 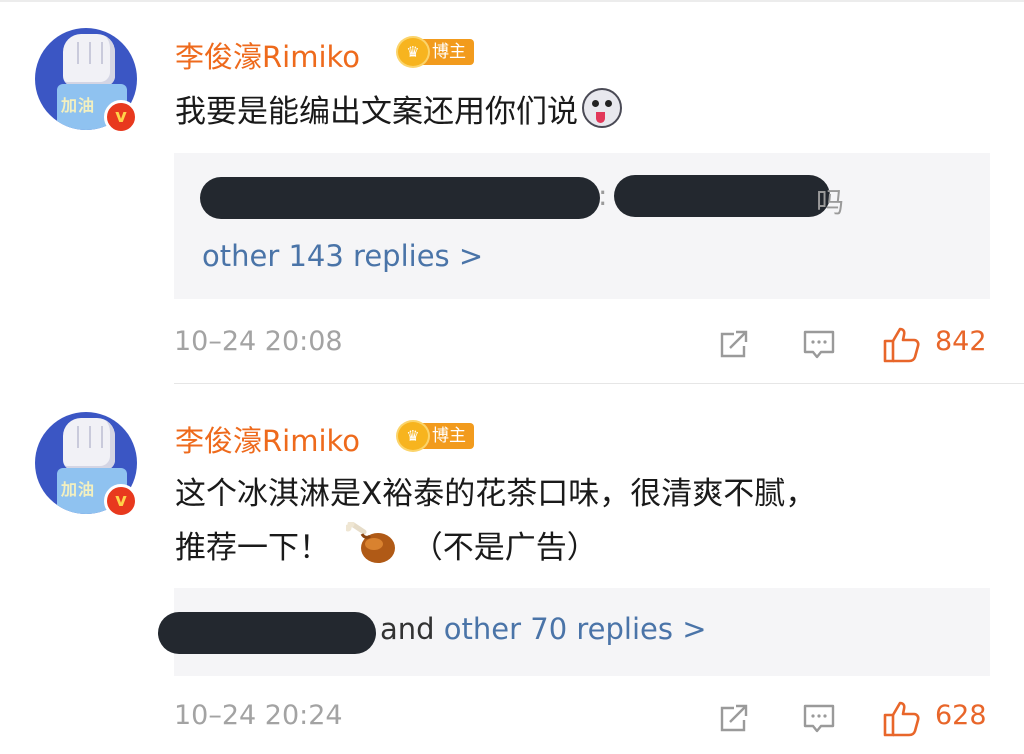 What do you see at coordinates (512, 1) in the screenshot?
I see `top-divider` at bounding box center [512, 1].